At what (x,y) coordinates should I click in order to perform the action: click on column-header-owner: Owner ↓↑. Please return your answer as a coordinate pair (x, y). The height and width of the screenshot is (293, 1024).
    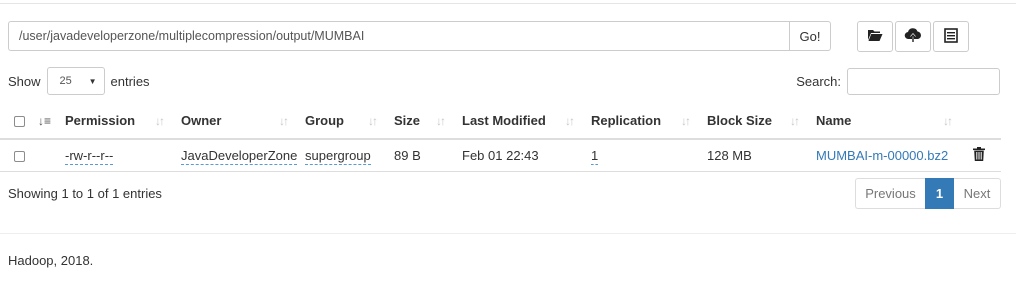
    Looking at the image, I should click on (235, 121).